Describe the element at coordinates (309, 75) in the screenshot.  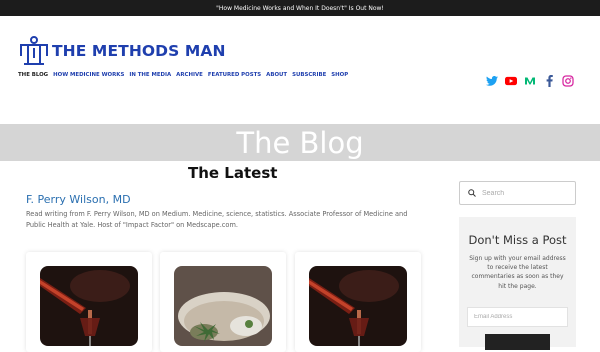
I see `nav-item-subscribe: SUBSCRIBE` at that location.